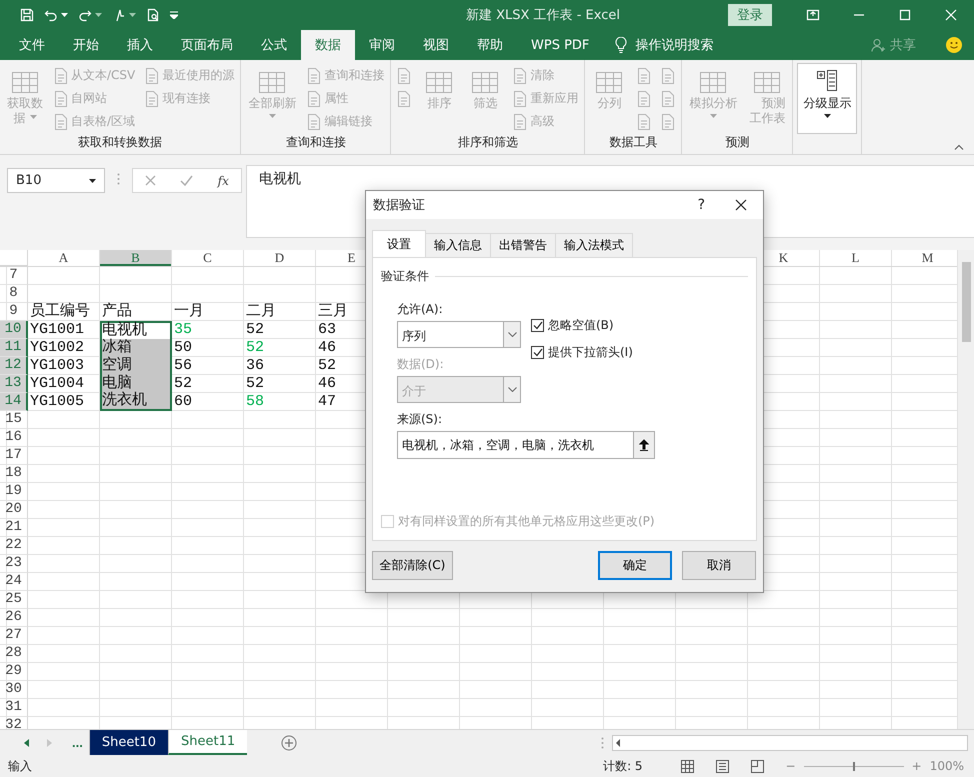 The height and width of the screenshot is (777, 974). I want to click on ribbon-button: 分级显示, so click(827, 98).